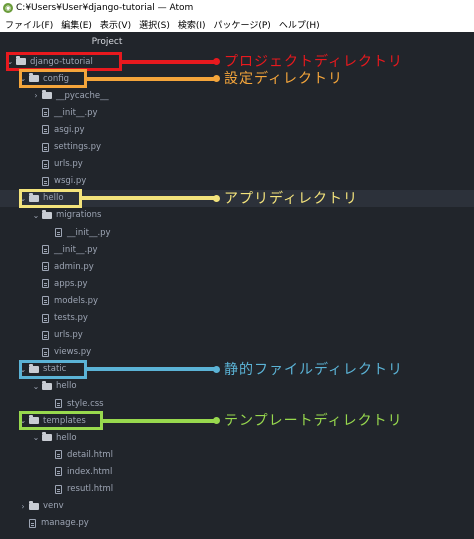  Describe the element at coordinates (154, 24) in the screenshot. I see `menu-item-3: 選択(S)` at that location.